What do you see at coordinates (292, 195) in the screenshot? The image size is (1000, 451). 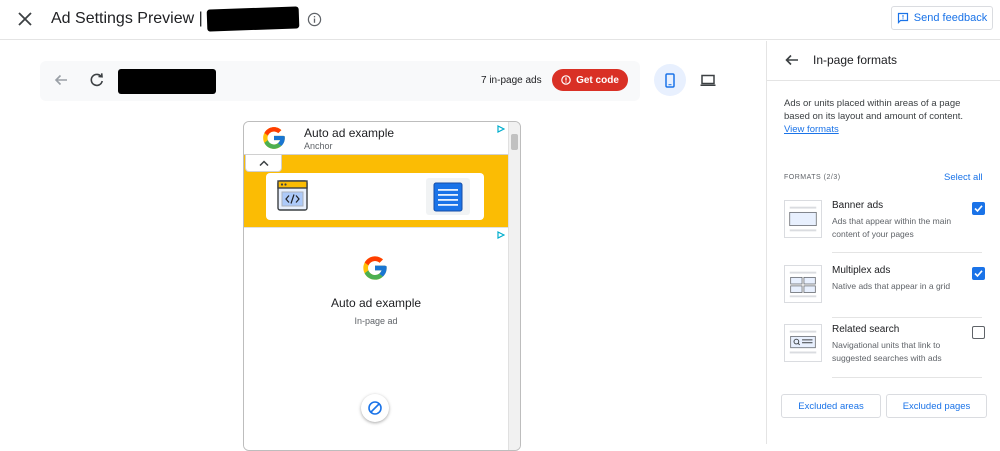 I see `code-window-icon` at bounding box center [292, 195].